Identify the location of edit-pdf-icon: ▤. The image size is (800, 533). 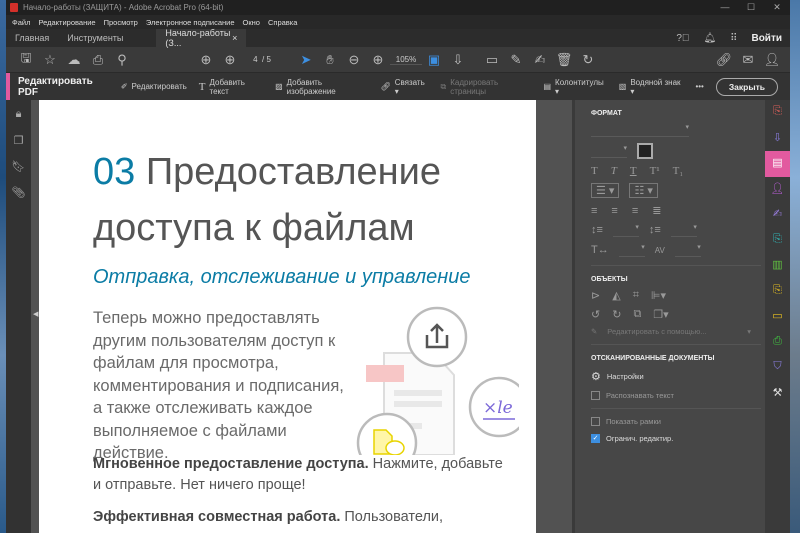
(777, 164).